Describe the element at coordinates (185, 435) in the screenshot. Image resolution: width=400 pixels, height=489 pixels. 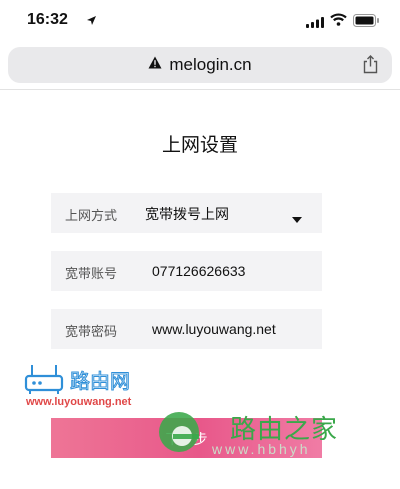
I see `luyouzhijia-watermark-logo` at that location.